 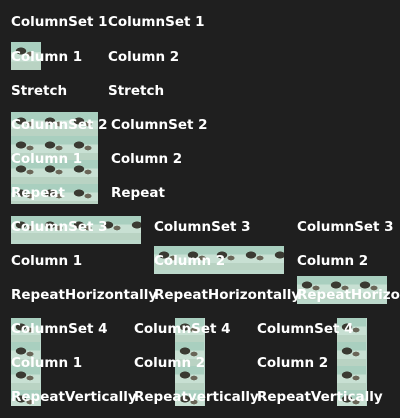 I want to click on fill-mode-label: Repeatvertically, so click(x=196, y=397).